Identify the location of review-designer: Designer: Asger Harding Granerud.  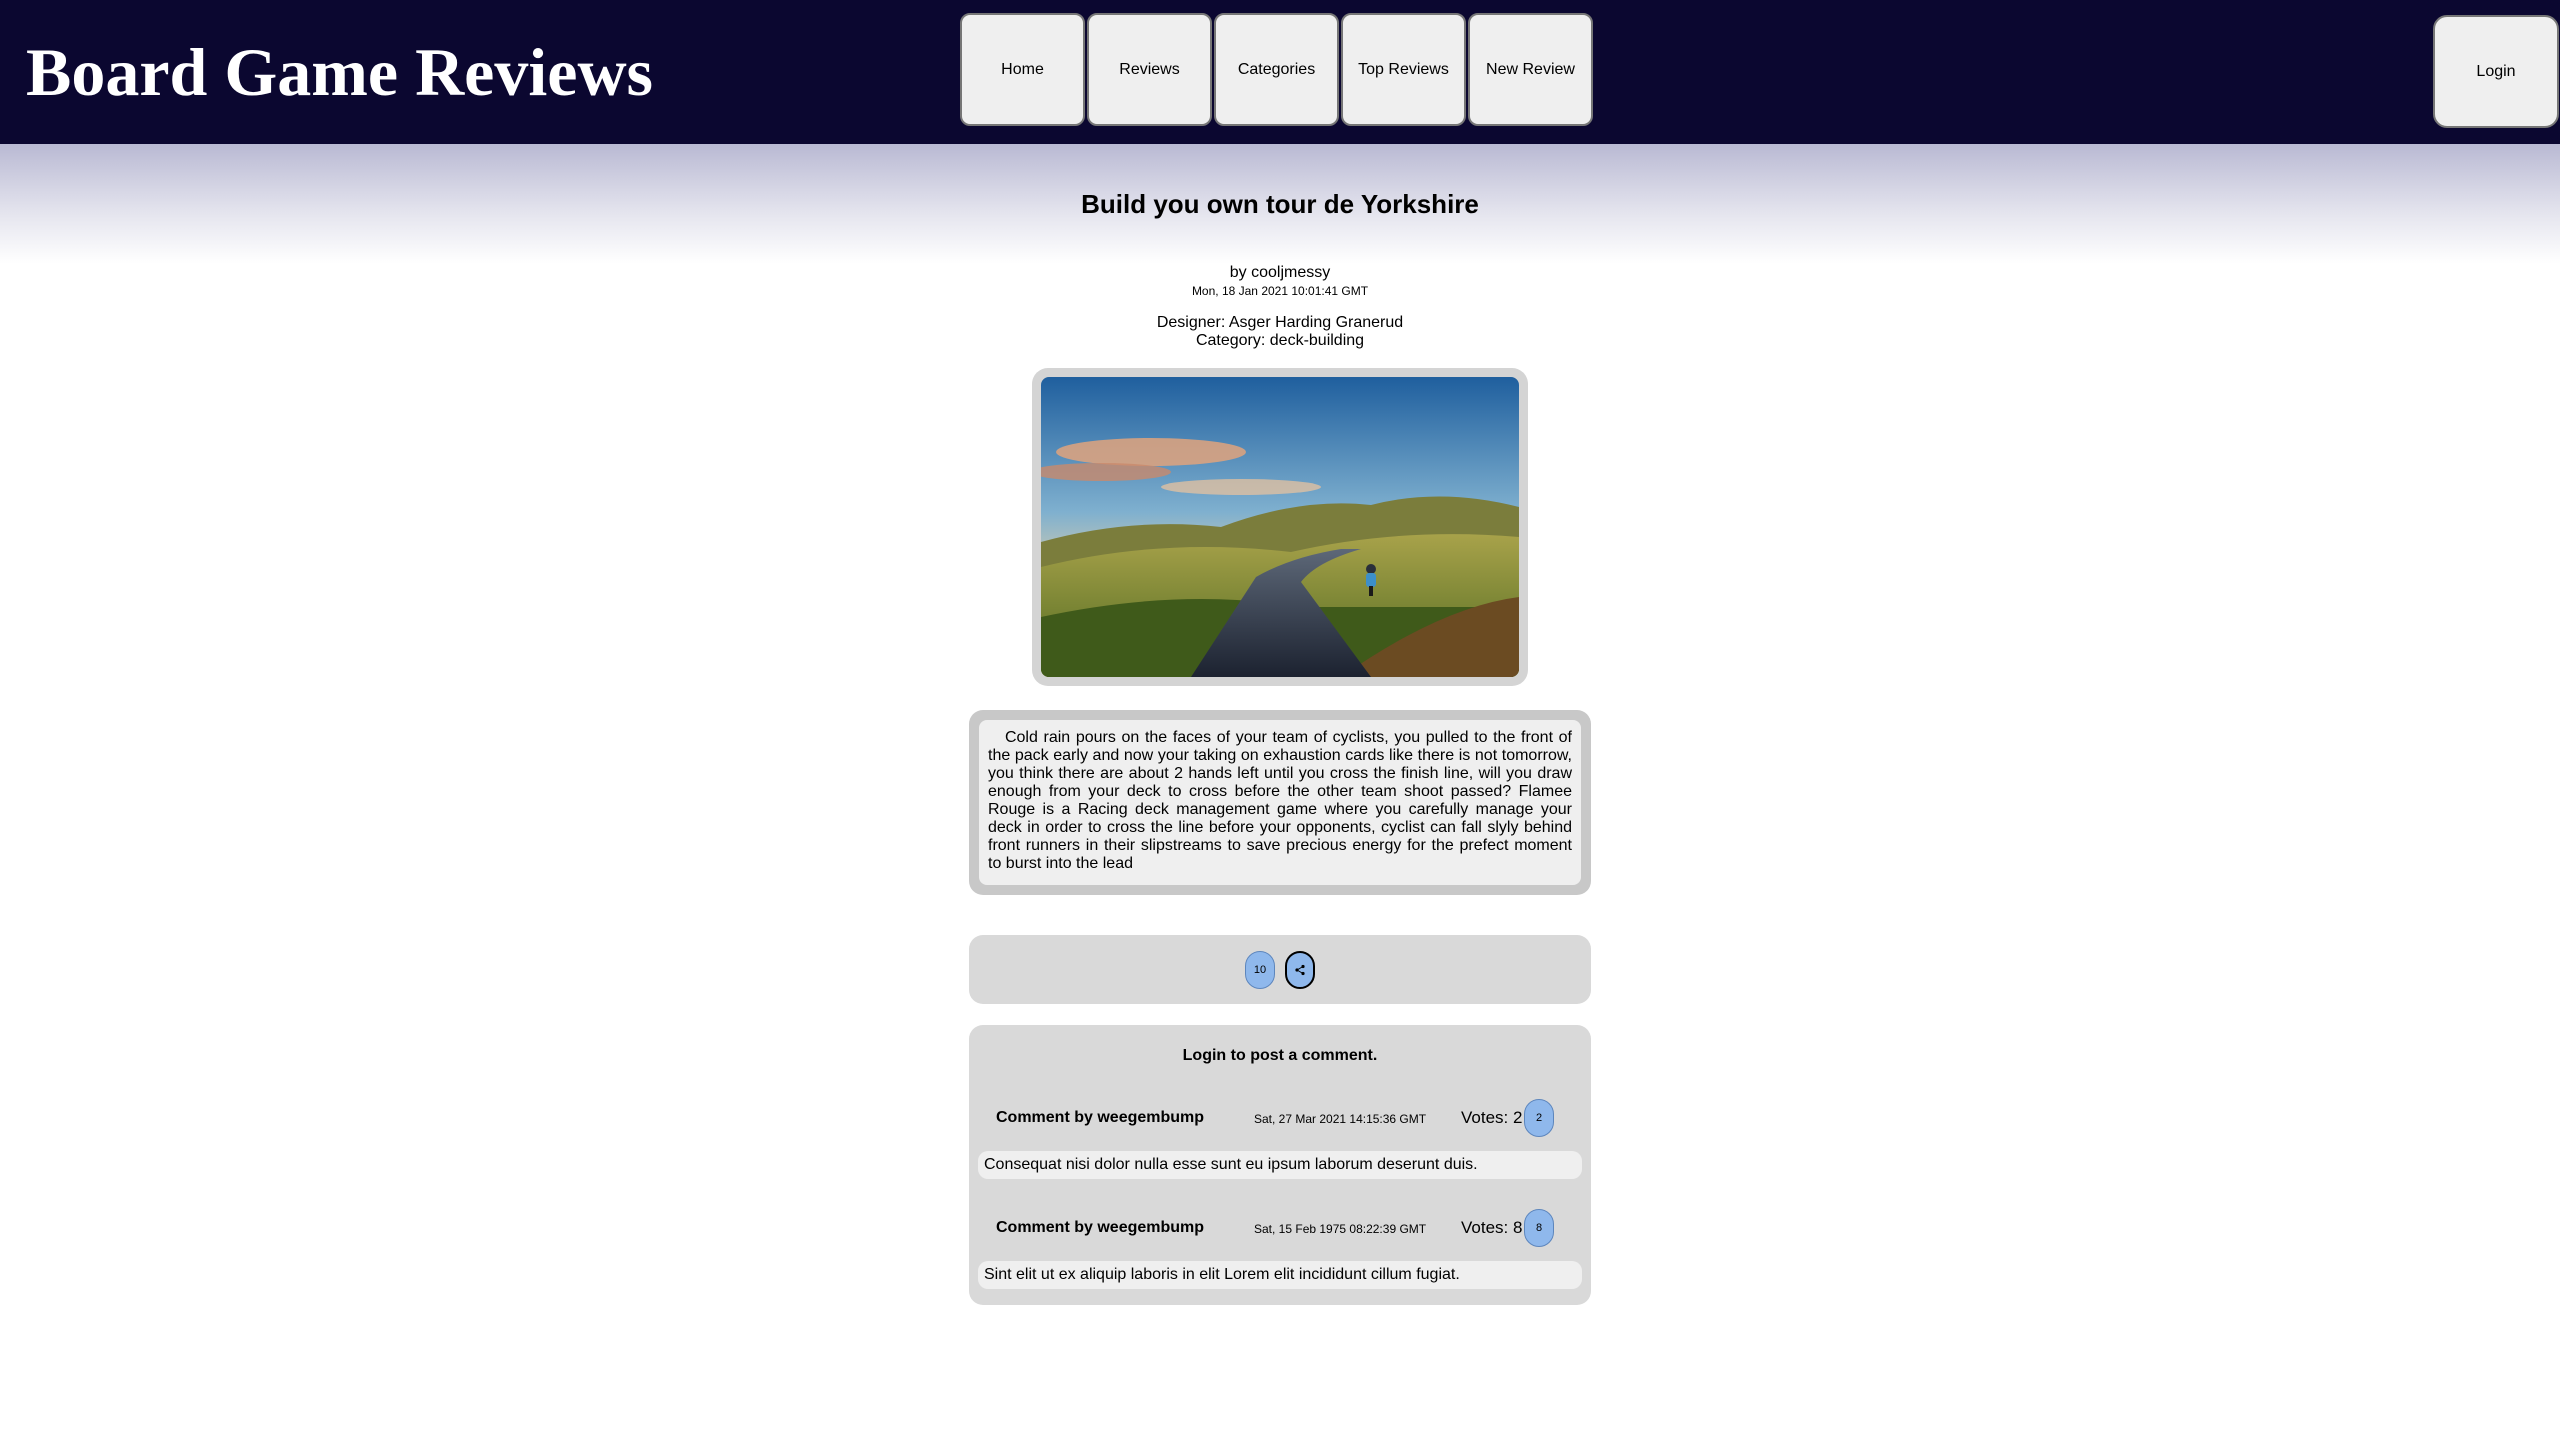
(1280, 322).